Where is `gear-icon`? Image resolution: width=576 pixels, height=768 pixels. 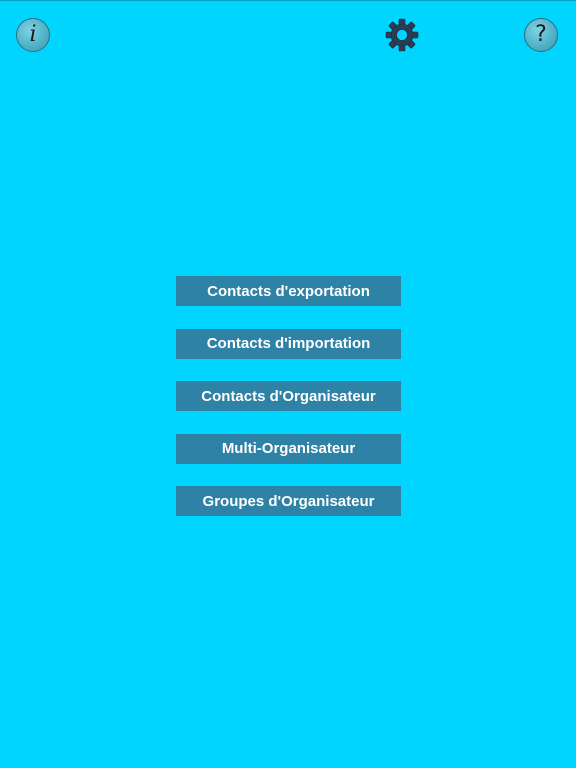
gear-icon is located at coordinates (402, 35).